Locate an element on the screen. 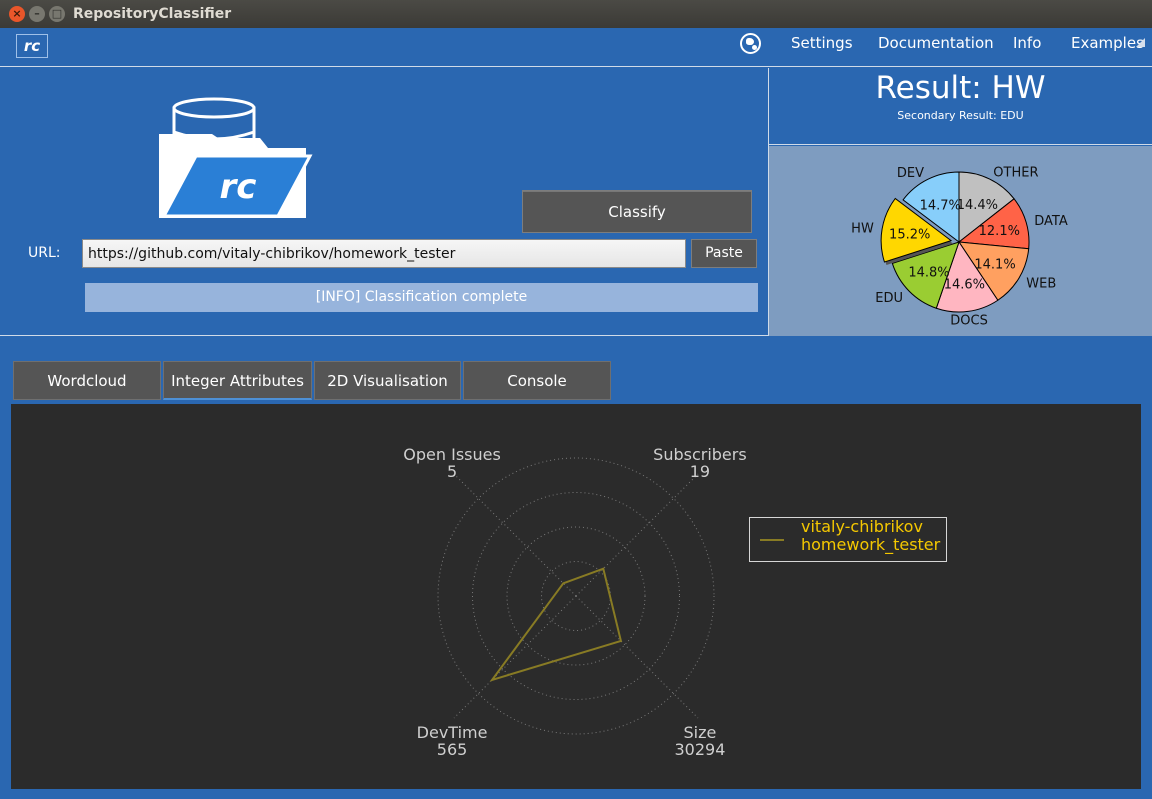  result-title: Result: HW is located at coordinates (960, 88).